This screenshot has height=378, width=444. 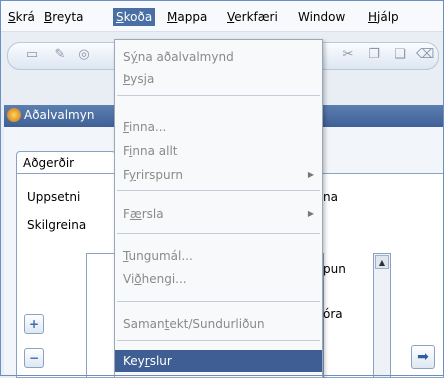 I want to click on menu-tools: Verkfæri, so click(x=252, y=17).